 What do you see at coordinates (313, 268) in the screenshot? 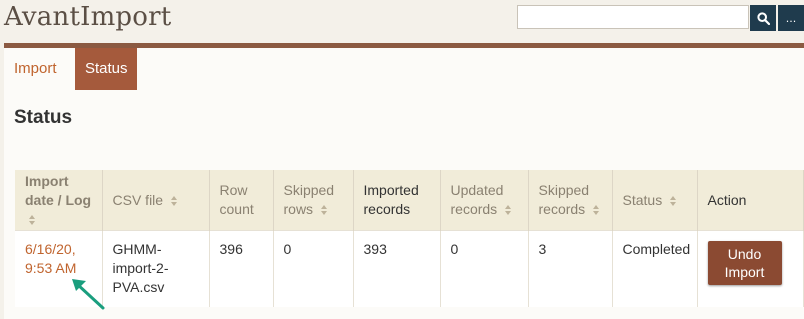
I see `cell-skipped-rows: 0` at bounding box center [313, 268].